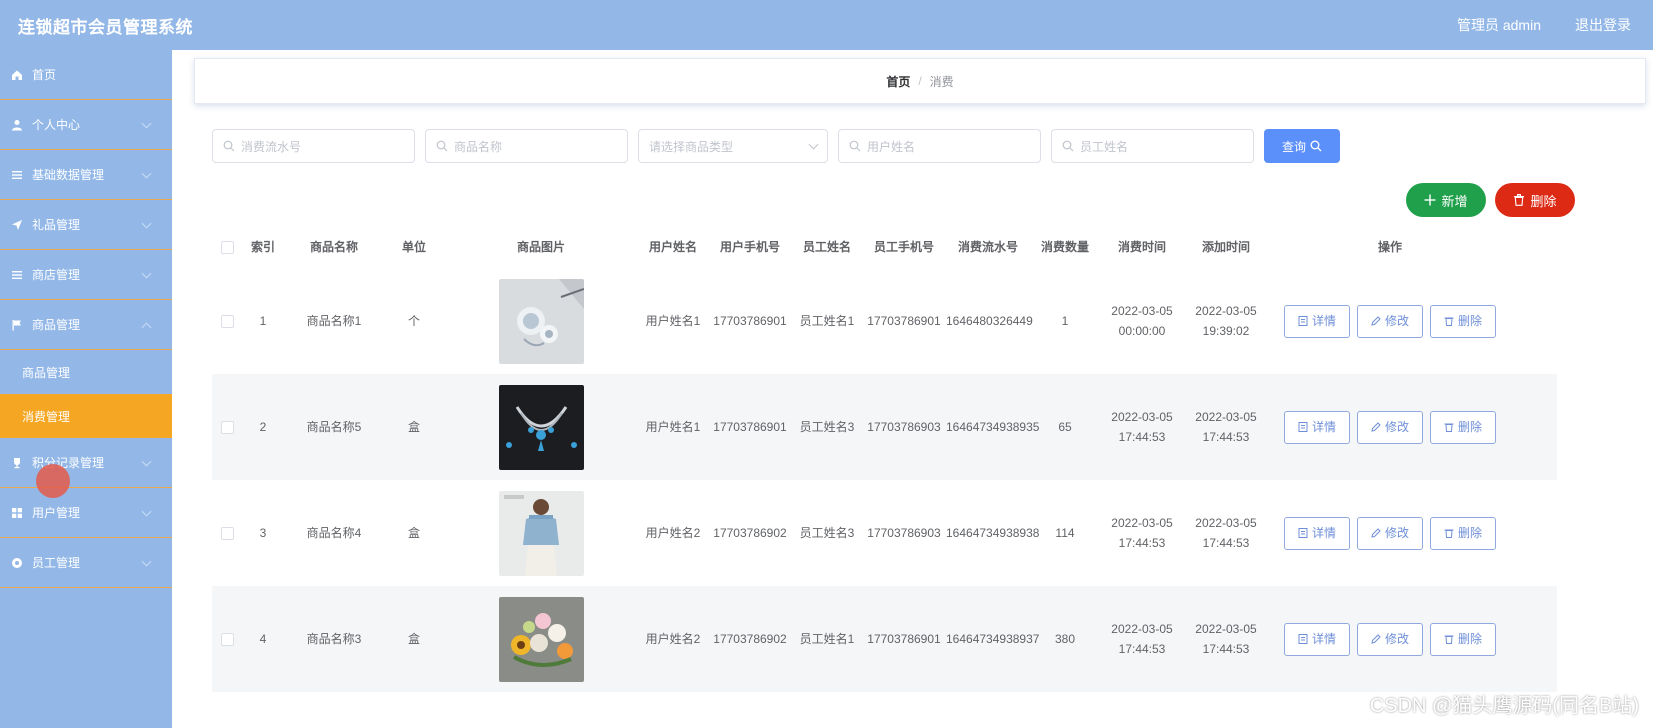 This screenshot has width=1653, height=728. I want to click on staff-search-input: 员工姓名, so click(1152, 146).